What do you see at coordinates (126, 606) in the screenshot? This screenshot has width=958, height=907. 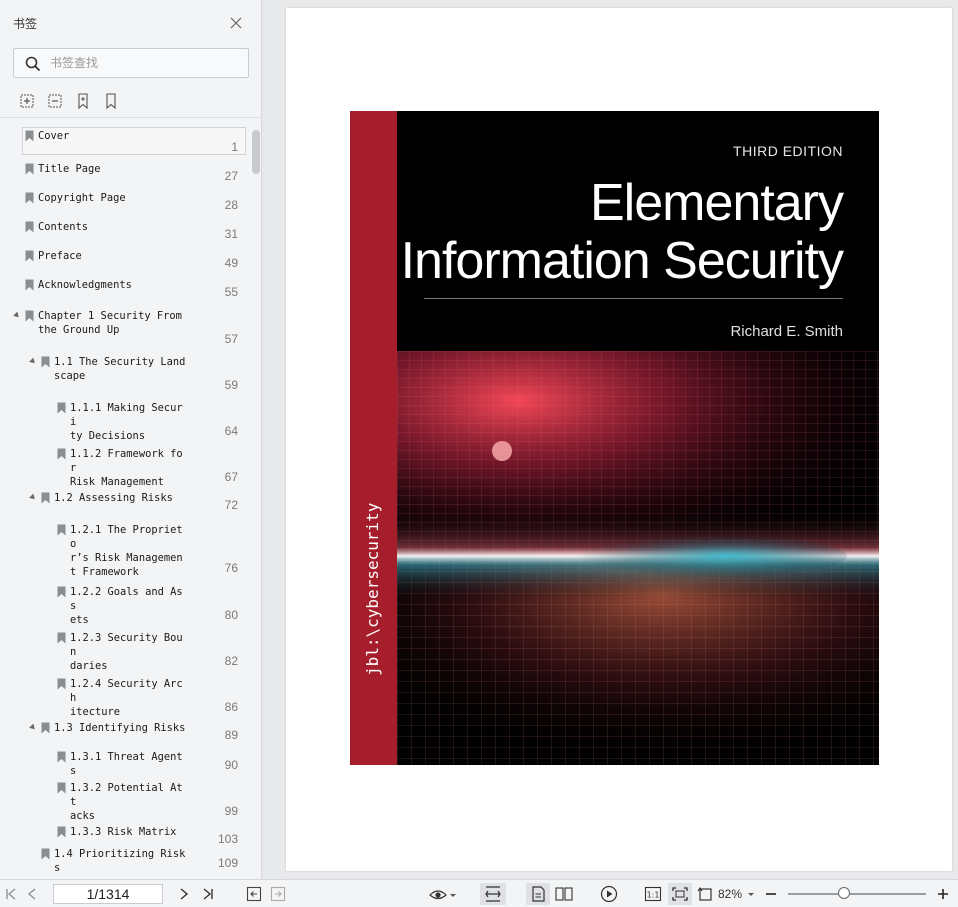 I see `bookmark-label: 1.2.2 Goals and Ass ets` at bounding box center [126, 606].